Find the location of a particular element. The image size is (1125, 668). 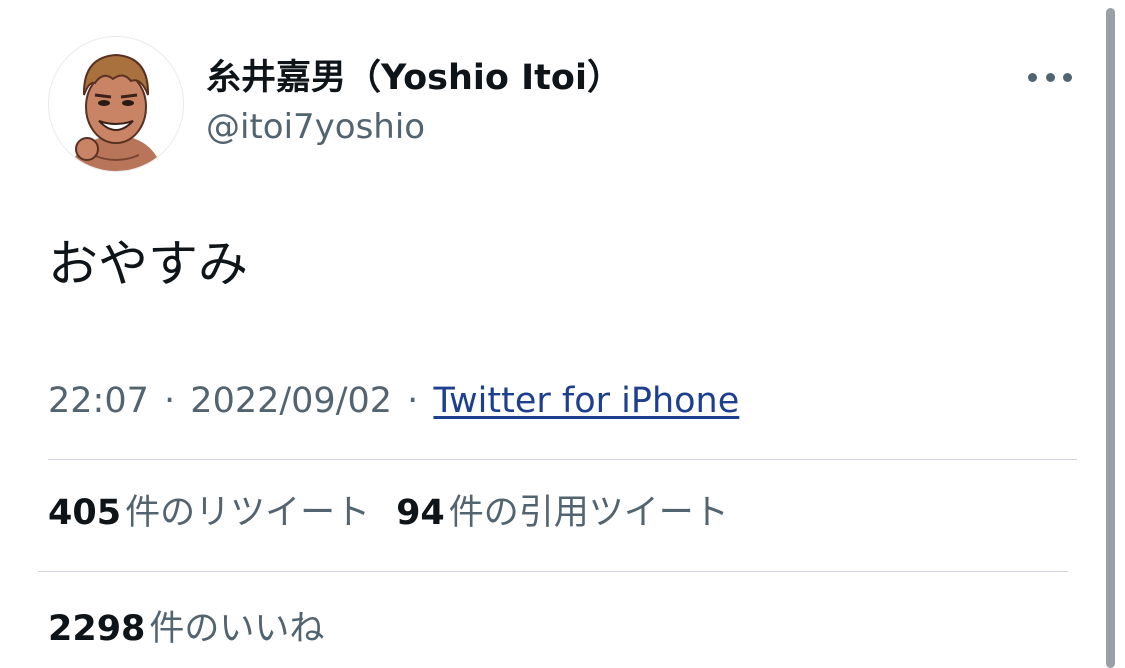

quotes-stat: 94 件の引用ツイート is located at coordinates (562, 513).